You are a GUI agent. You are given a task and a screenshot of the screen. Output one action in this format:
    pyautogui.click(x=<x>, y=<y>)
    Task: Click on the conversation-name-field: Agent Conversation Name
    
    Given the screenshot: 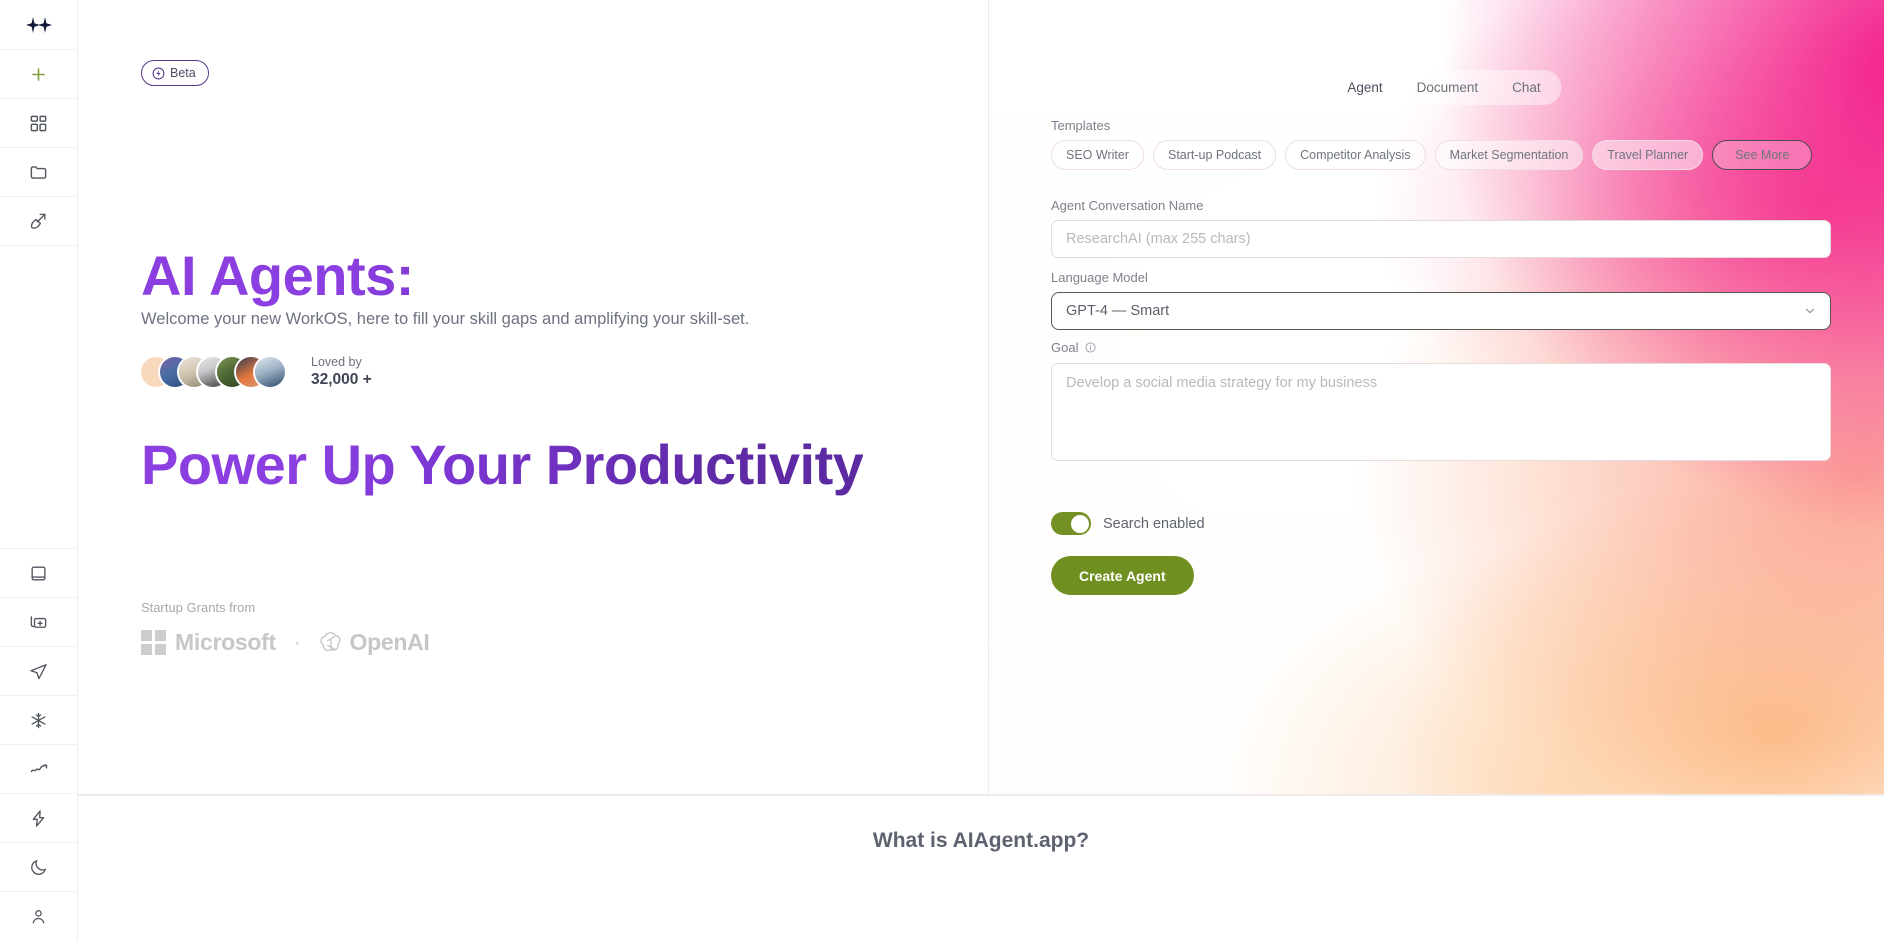 What is the action you would take?
    pyautogui.click(x=1441, y=228)
    